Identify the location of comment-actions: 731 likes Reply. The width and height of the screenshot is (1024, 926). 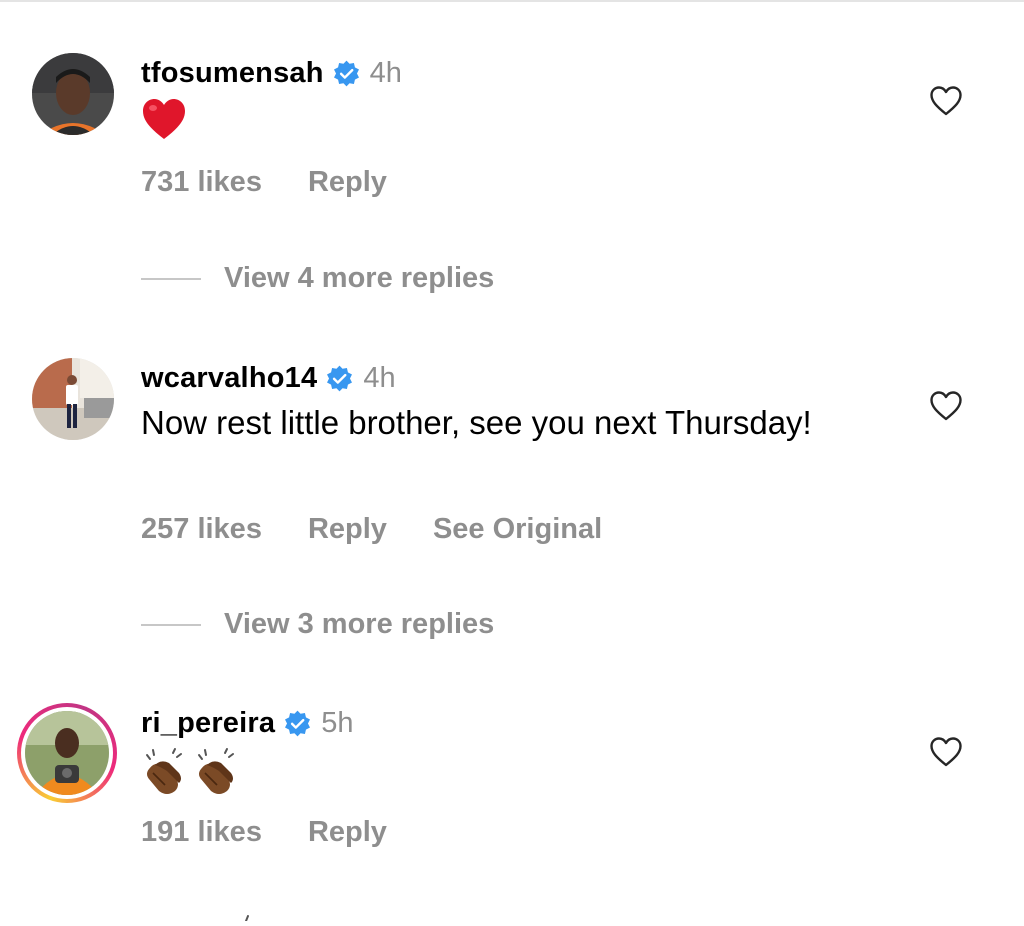
(264, 182).